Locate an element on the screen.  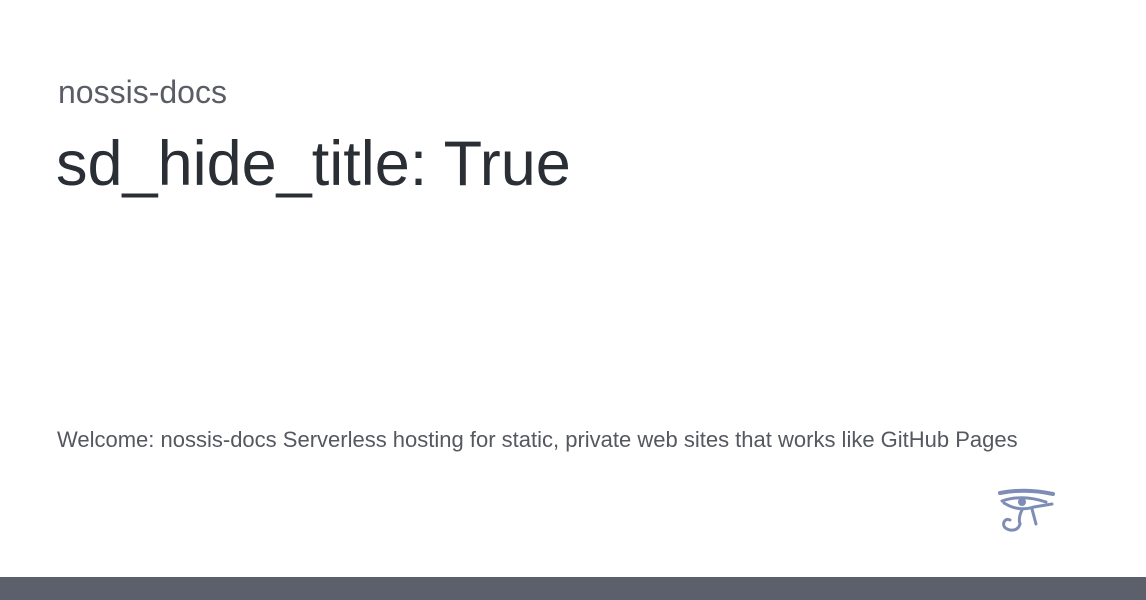
eye-of-horus-icon is located at coordinates (1026, 510).